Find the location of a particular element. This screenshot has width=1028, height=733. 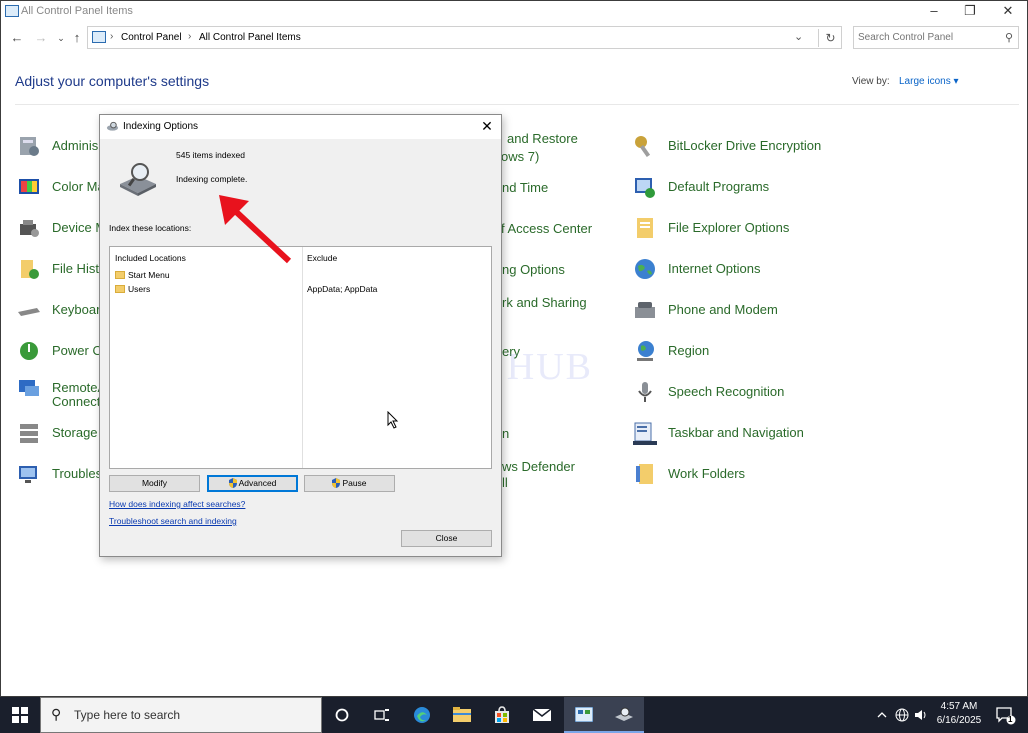

advanced-button: Advanced is located at coordinates (252, 483).